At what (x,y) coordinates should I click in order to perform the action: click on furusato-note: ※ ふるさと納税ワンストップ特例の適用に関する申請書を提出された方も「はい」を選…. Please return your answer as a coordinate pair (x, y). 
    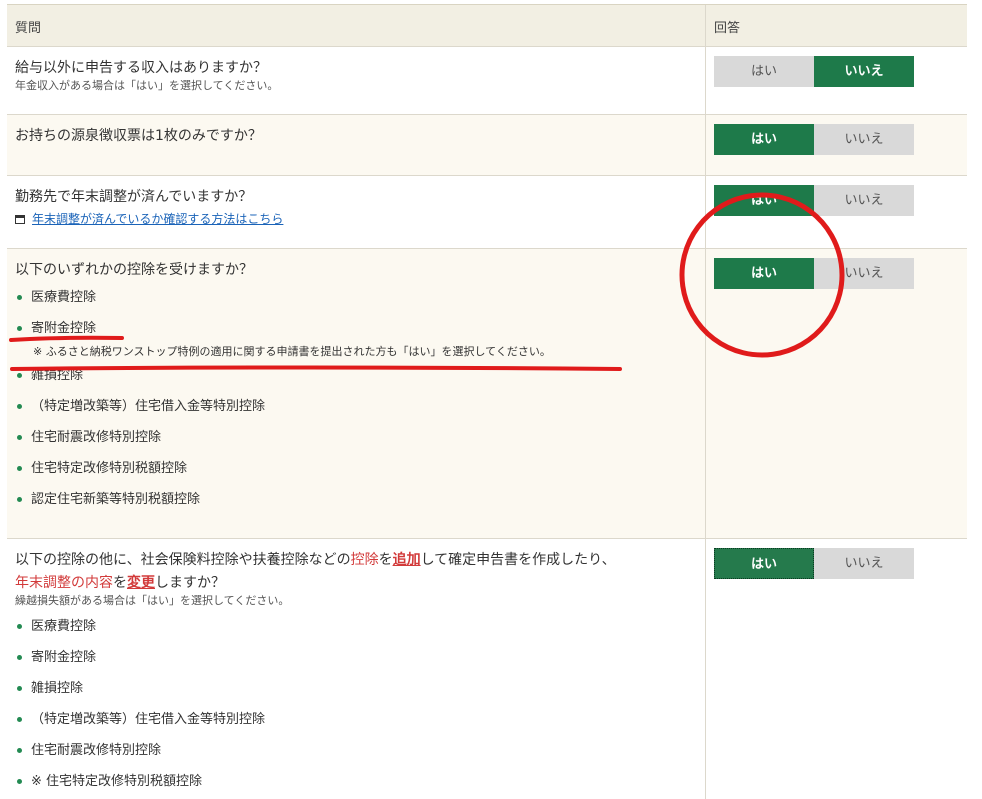
    Looking at the image, I should click on (292, 351).